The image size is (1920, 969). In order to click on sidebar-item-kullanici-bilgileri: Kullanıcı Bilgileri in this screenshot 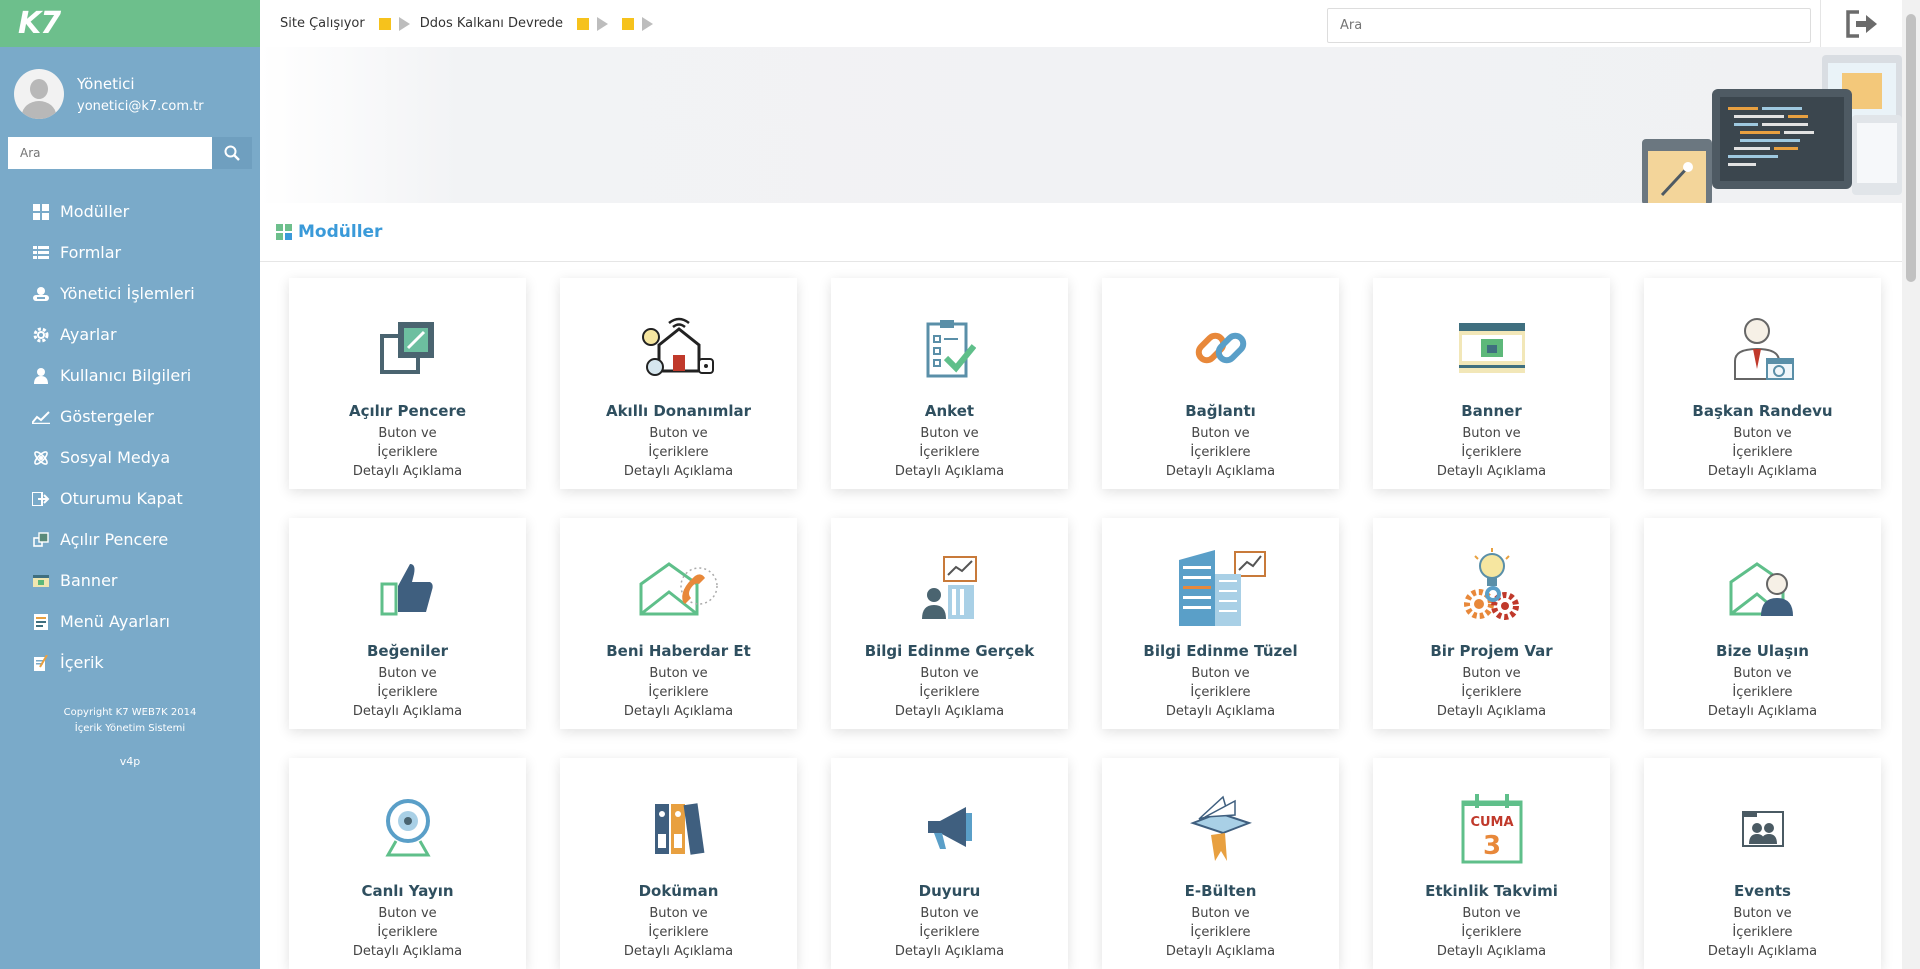, I will do `click(130, 375)`.